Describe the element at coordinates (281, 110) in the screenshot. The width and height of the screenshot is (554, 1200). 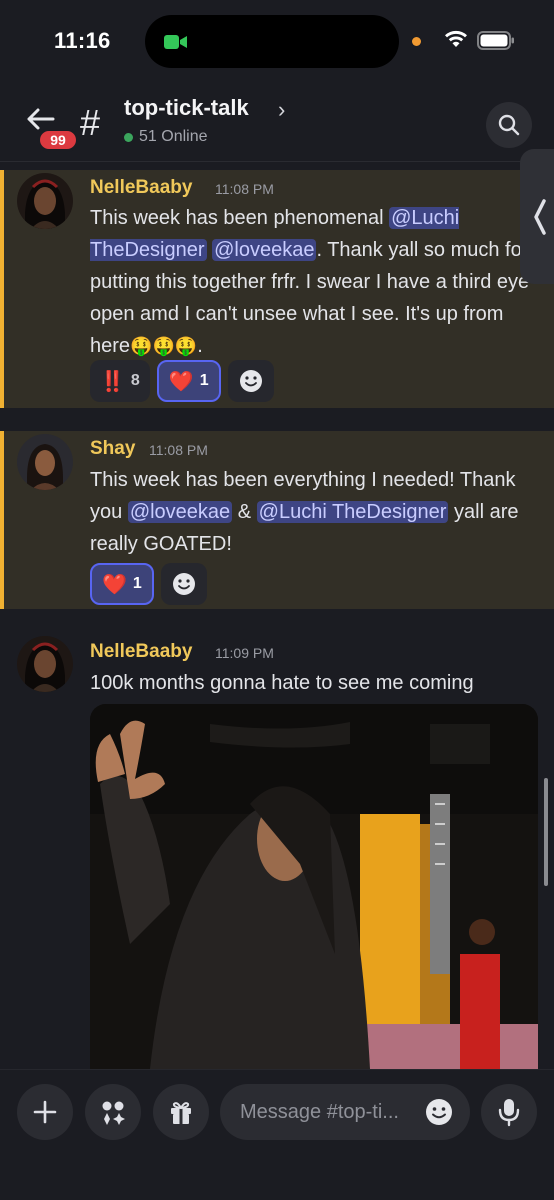
I see `chevron-right-icon: ›` at that location.